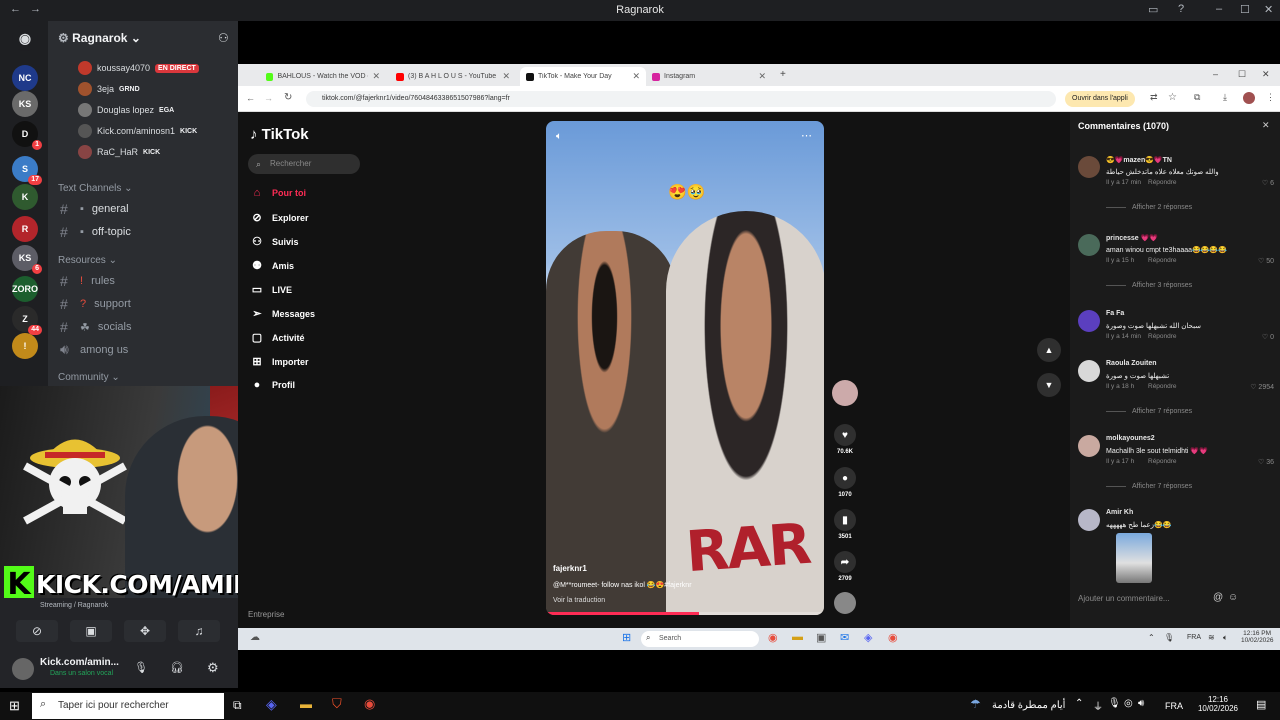 This screenshot has width=1280, height=720. What do you see at coordinates (709, 76) in the screenshot?
I see `browser-tab: Instagram ✕` at bounding box center [709, 76].